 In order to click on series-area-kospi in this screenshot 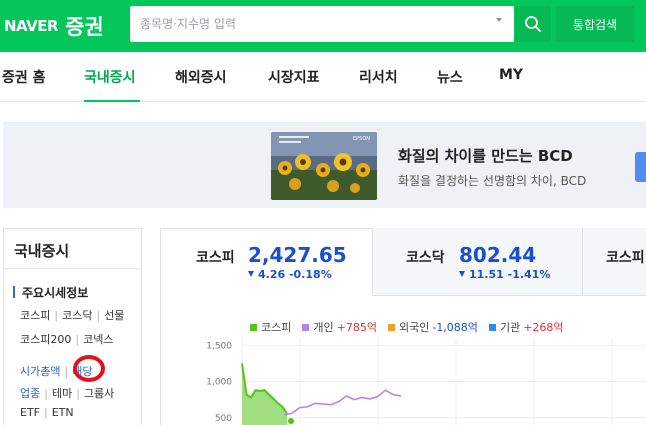, I will do `click(264, 394)`.